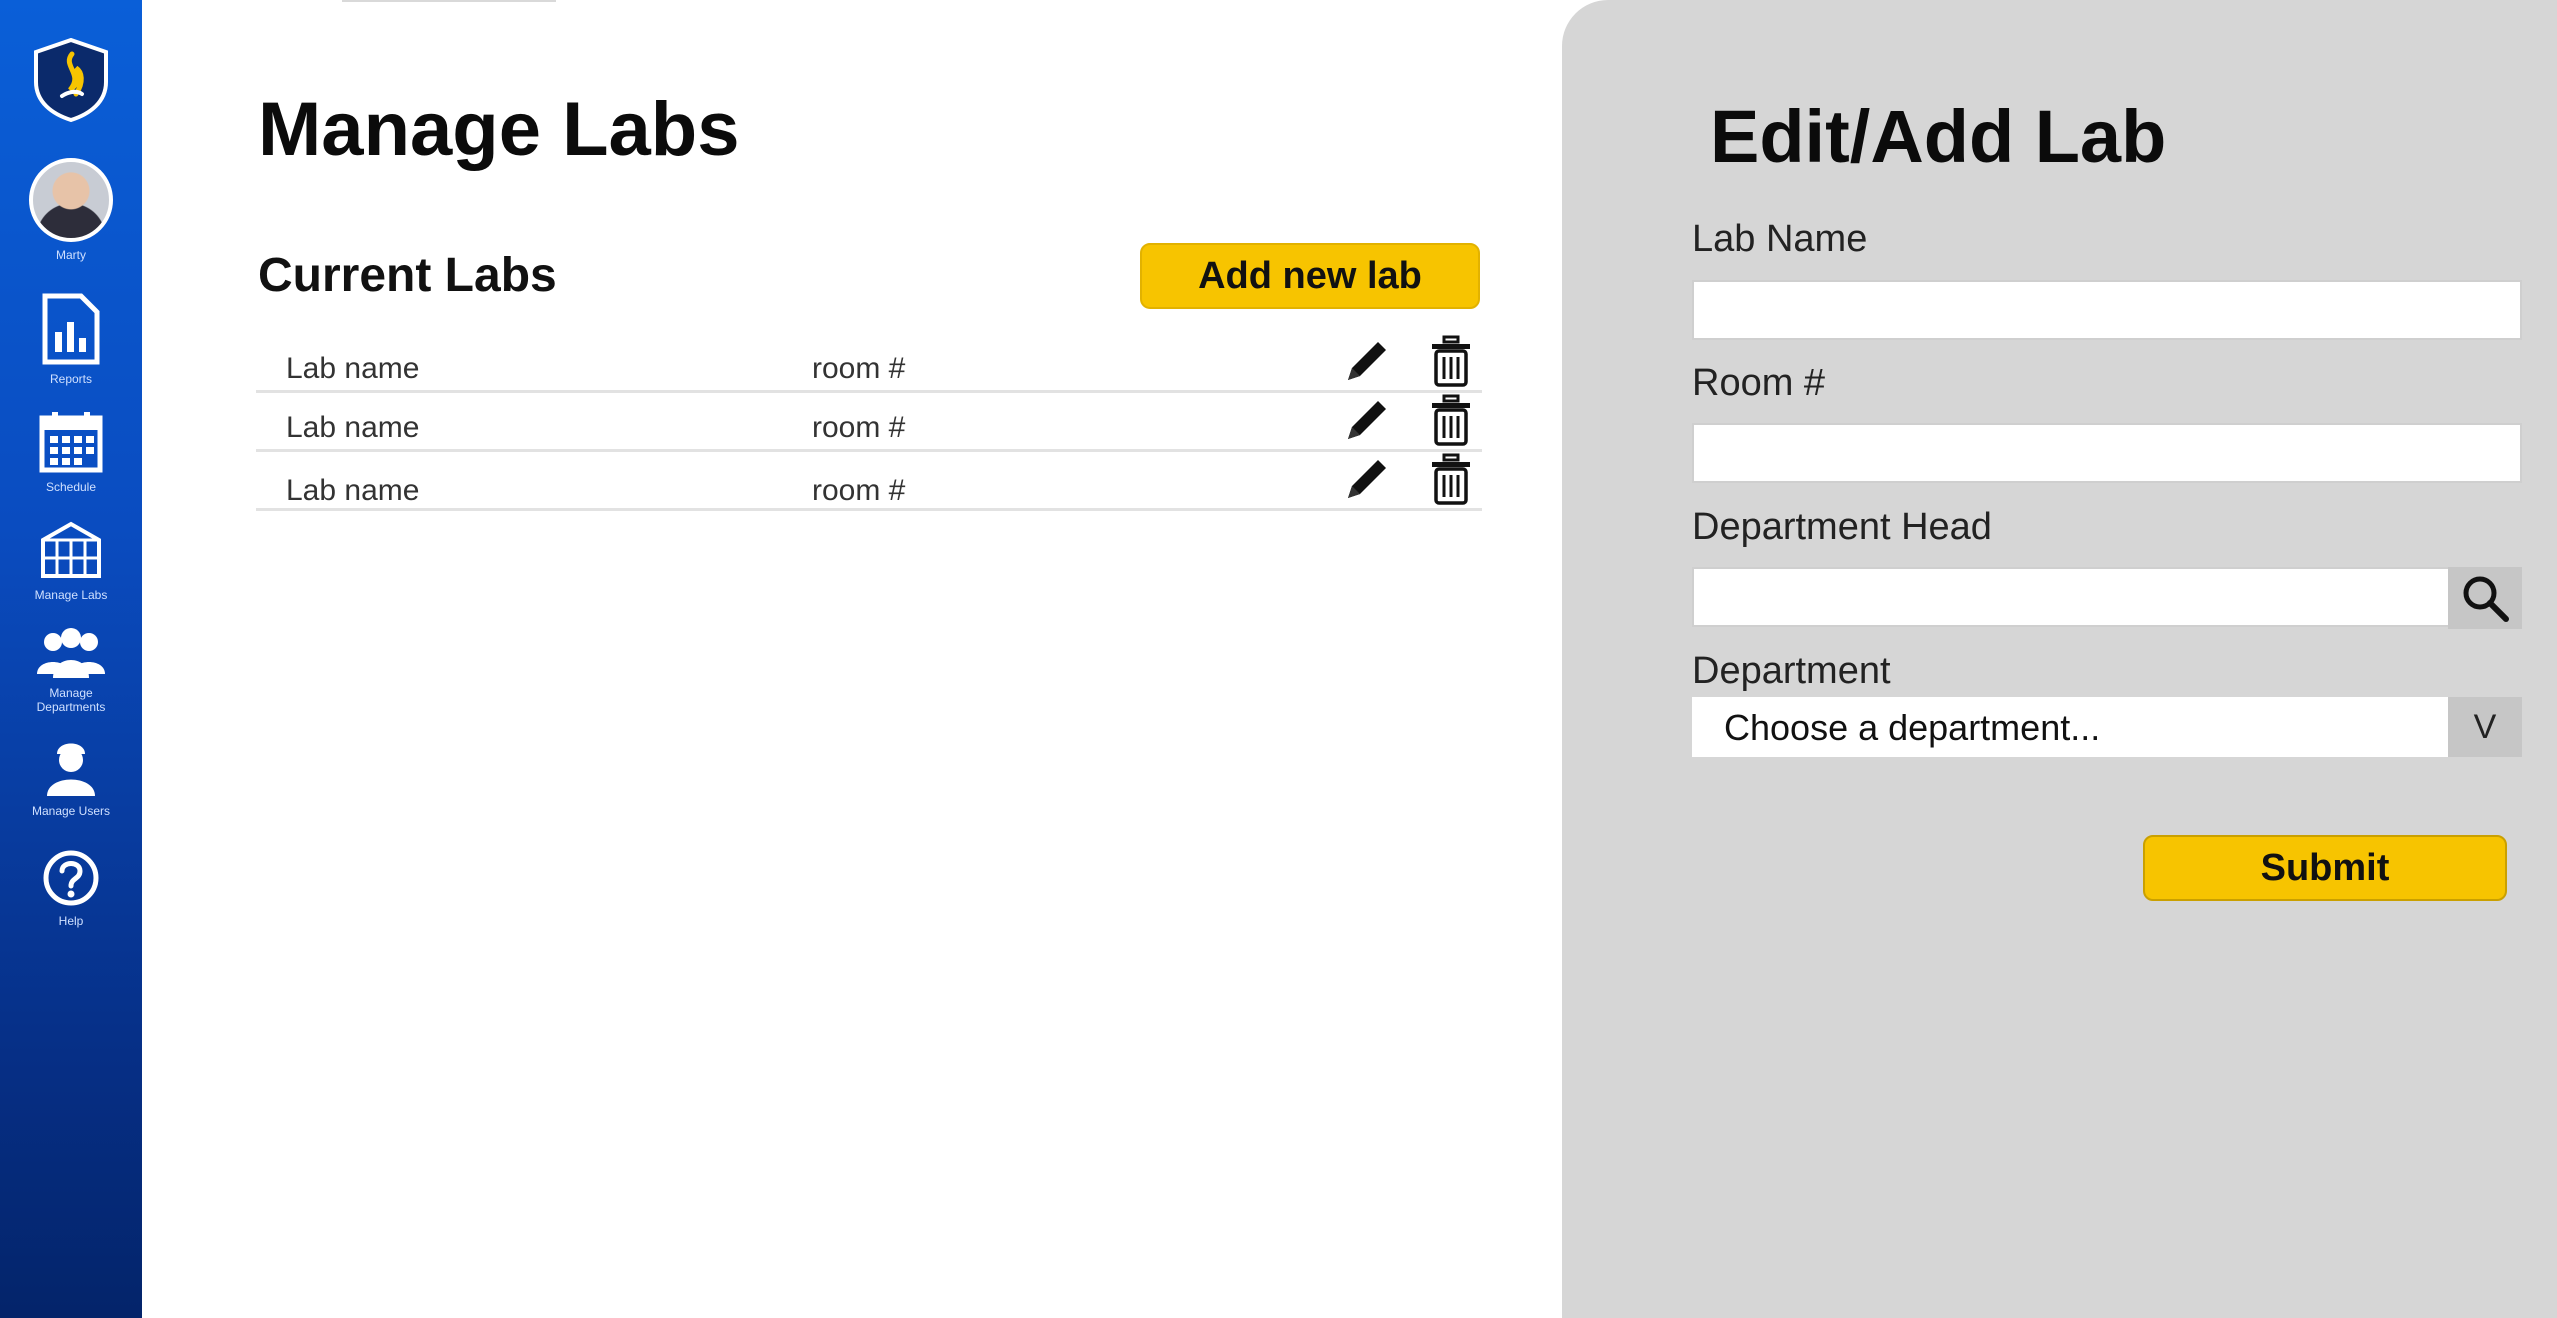 The image size is (2557, 1318). I want to click on sidebar-item-help: Help, so click(71, 888).